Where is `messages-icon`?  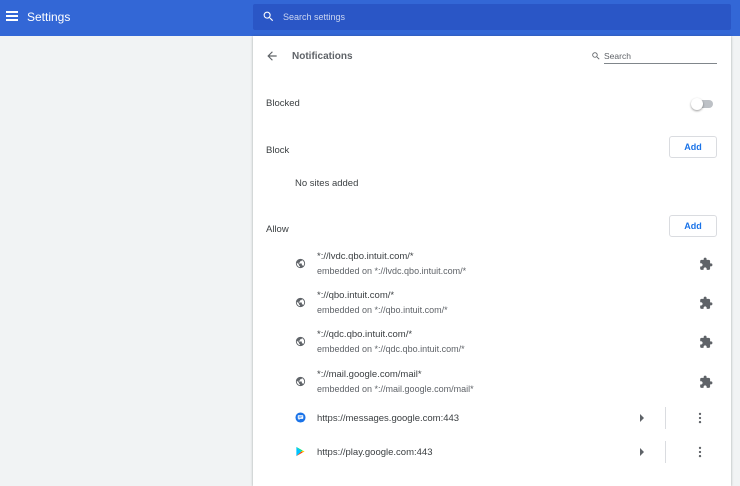 messages-icon is located at coordinates (300, 417).